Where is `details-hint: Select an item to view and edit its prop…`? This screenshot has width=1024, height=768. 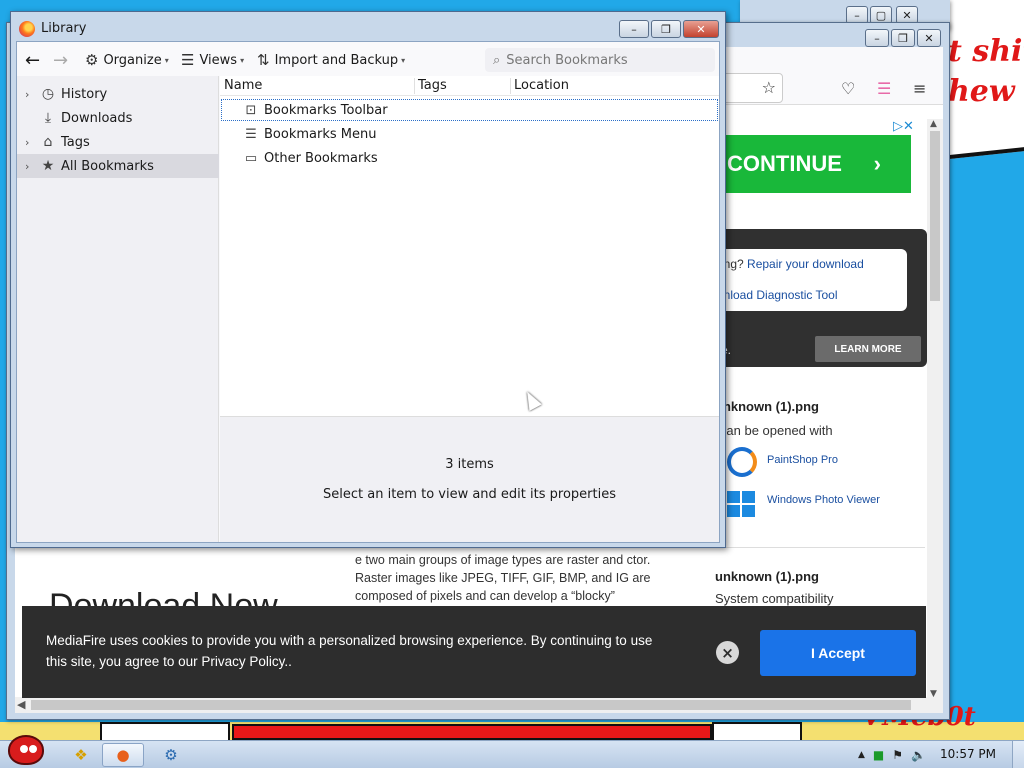 details-hint: Select an item to view and edit its prop… is located at coordinates (469, 494).